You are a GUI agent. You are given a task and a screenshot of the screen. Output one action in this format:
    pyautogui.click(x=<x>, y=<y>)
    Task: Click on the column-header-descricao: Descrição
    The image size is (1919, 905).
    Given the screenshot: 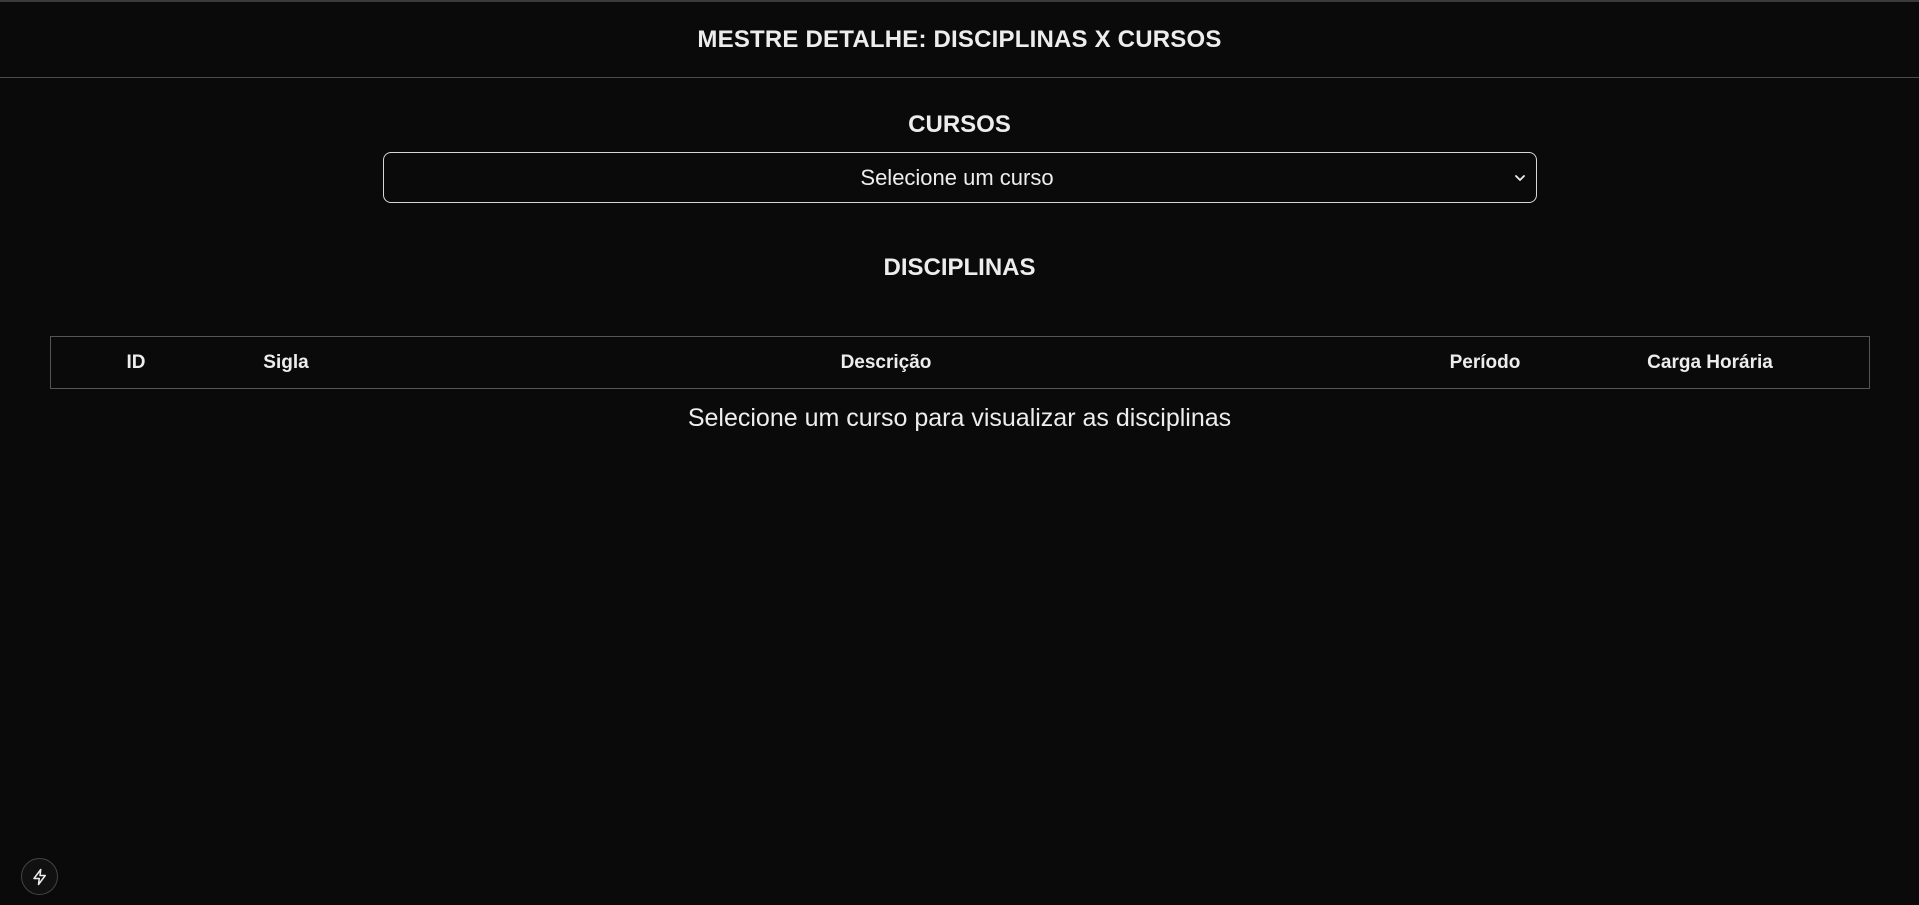 What is the action you would take?
    pyautogui.click(x=886, y=362)
    